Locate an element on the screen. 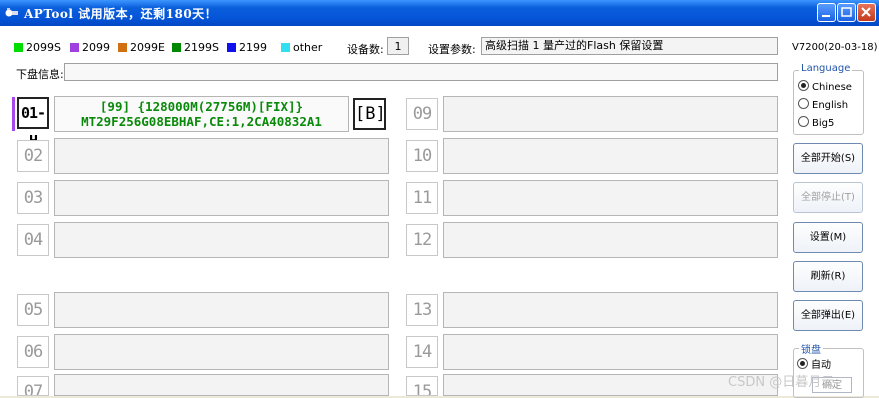  language-option-chinese: Chinese is located at coordinates (825, 86).